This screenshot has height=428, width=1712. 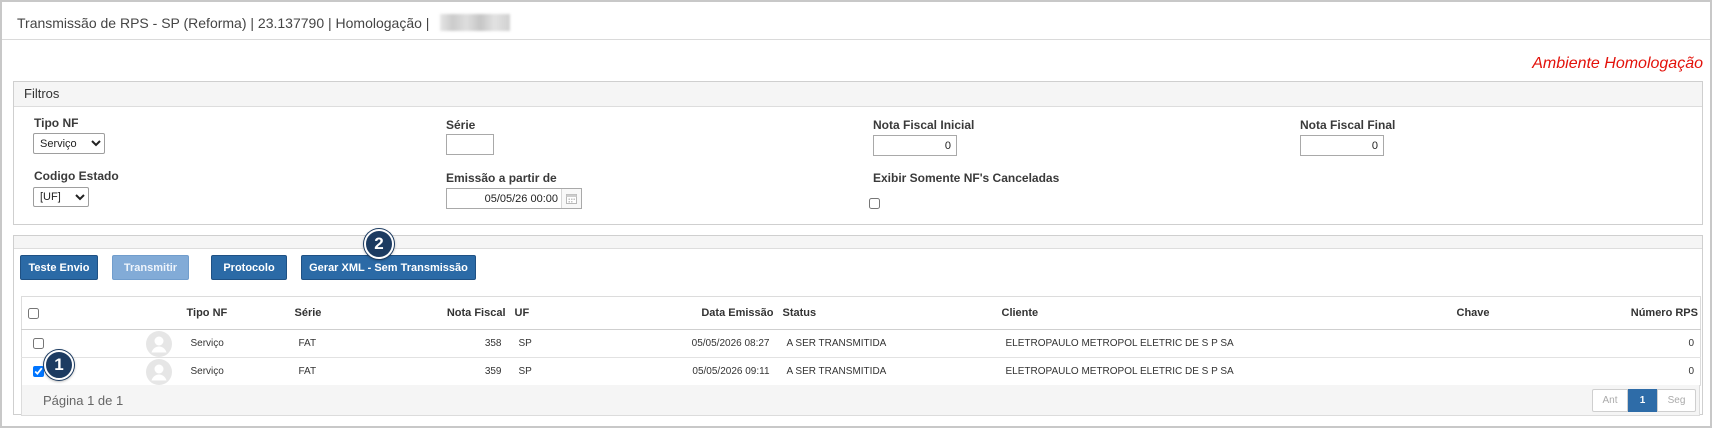 I want to click on select-all-checkbox, so click(x=33, y=313).